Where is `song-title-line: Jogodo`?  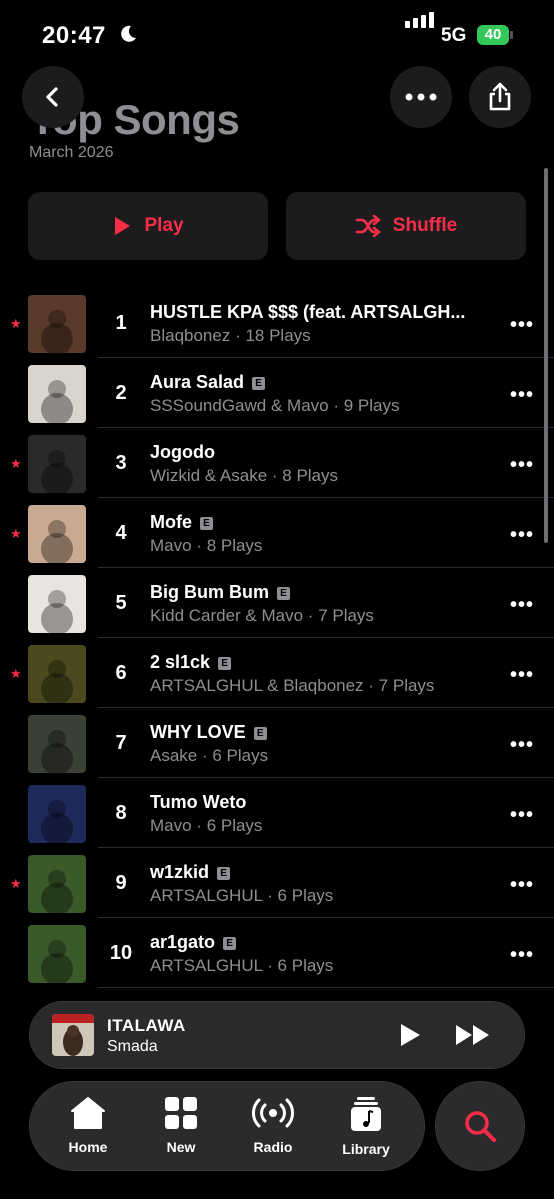 song-title-line: Jogodo is located at coordinates (182, 452).